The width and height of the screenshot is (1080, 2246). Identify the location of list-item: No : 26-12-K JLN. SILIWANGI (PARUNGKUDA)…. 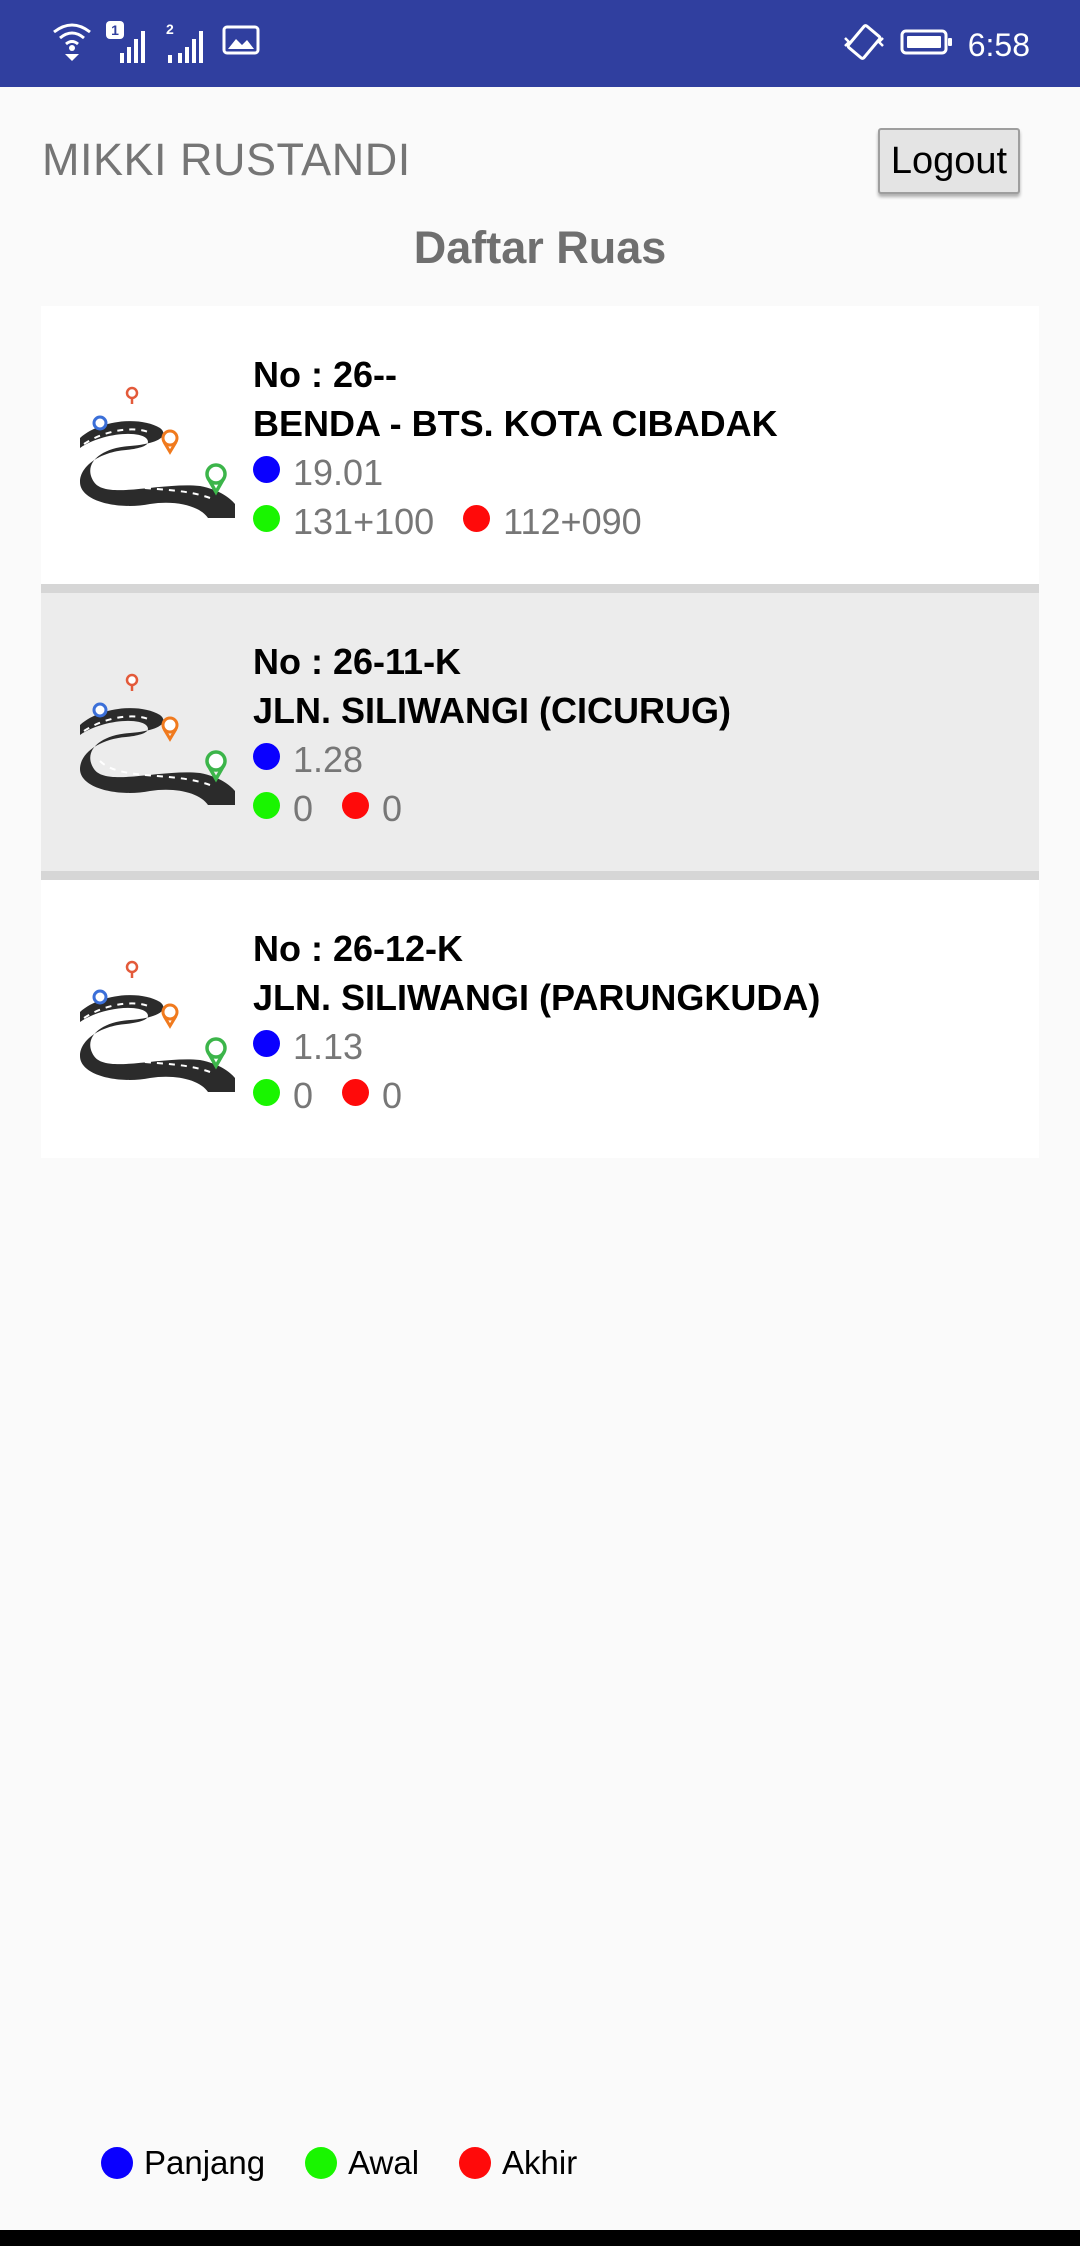
(540, 1019).